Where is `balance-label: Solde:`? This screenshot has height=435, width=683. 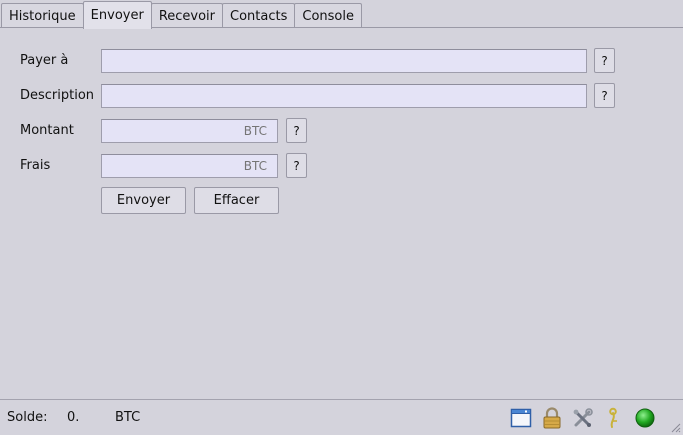
balance-label: Solde: is located at coordinates (27, 417).